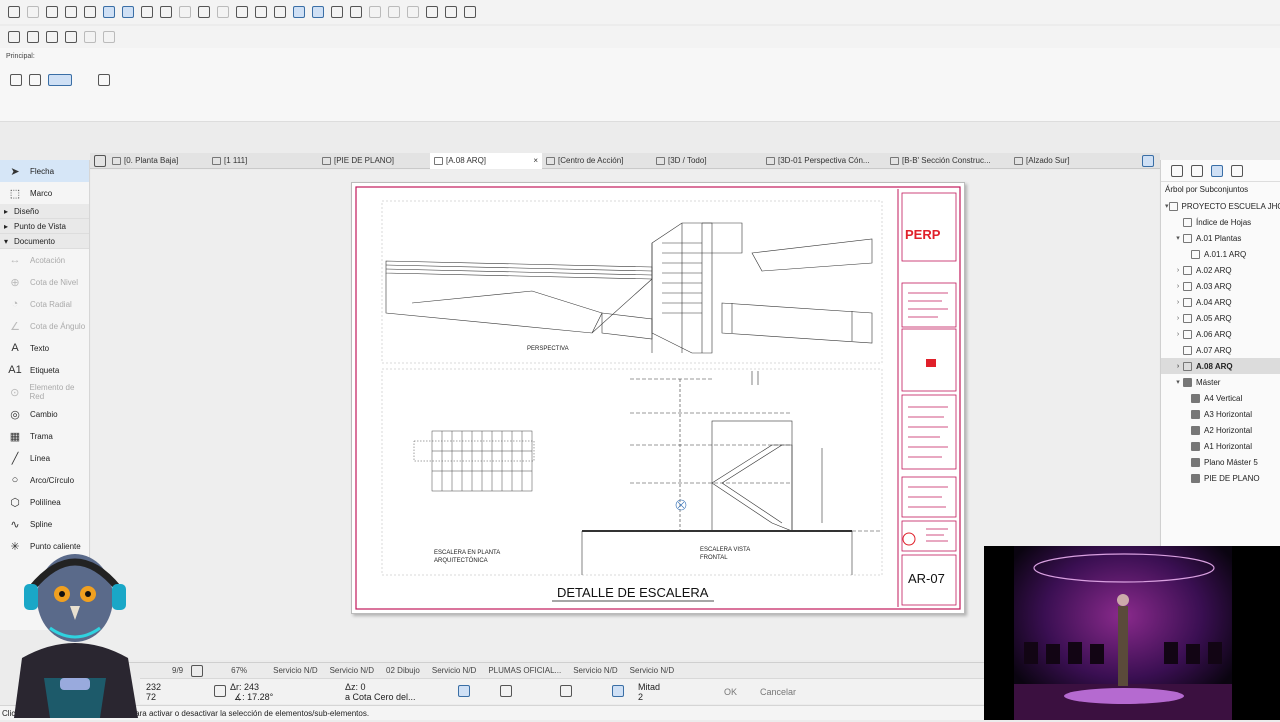 This screenshot has height=722, width=1280. I want to click on layer-combo-2: Servicio N/D, so click(352, 670).